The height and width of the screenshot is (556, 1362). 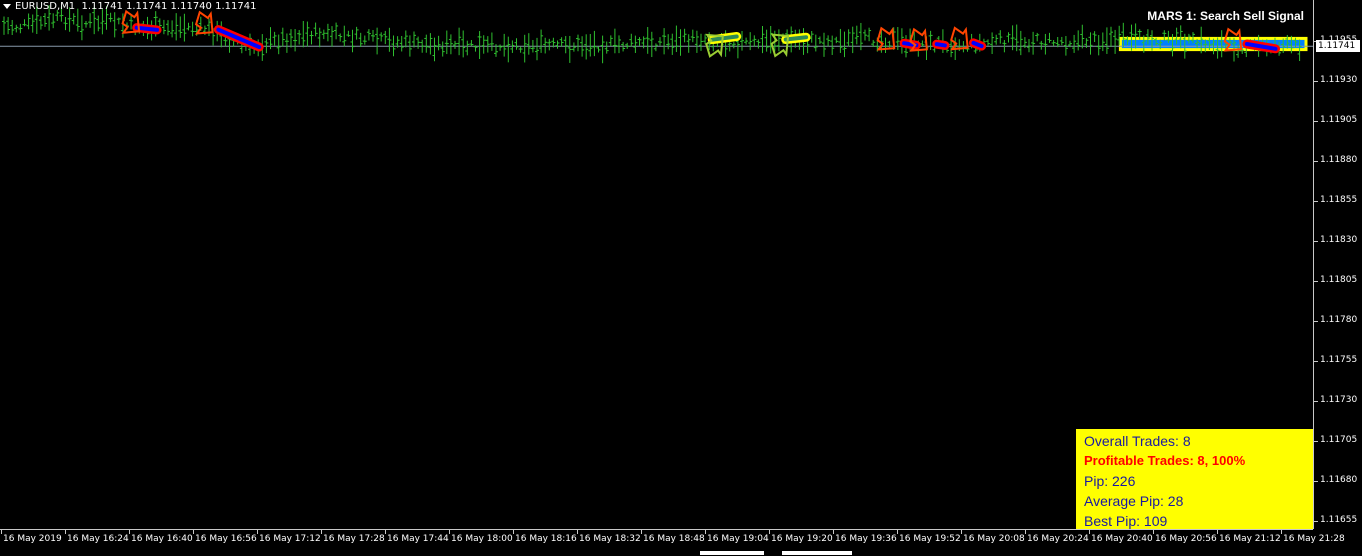 I want to click on price-tick-label: 1.11880, so click(x=1339, y=160).